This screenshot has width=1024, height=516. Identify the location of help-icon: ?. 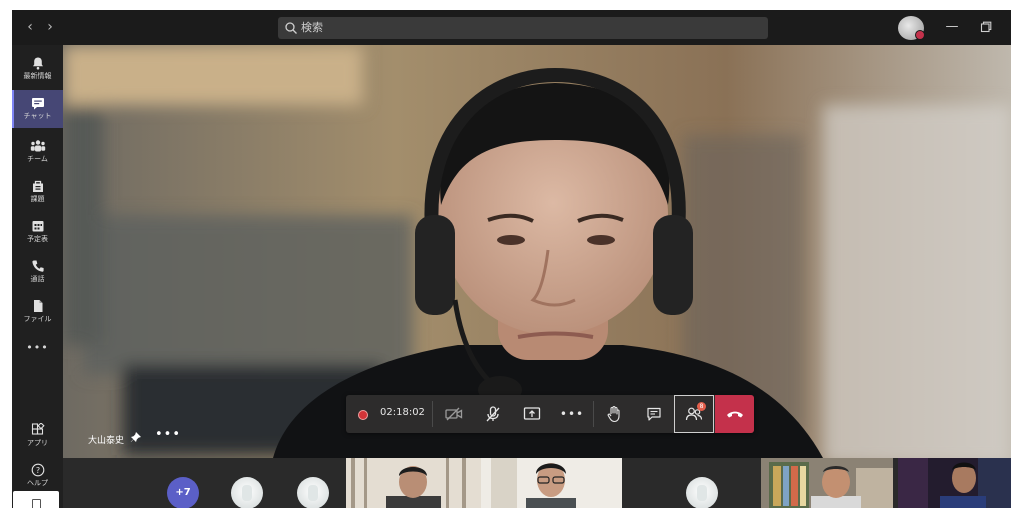
(37, 470).